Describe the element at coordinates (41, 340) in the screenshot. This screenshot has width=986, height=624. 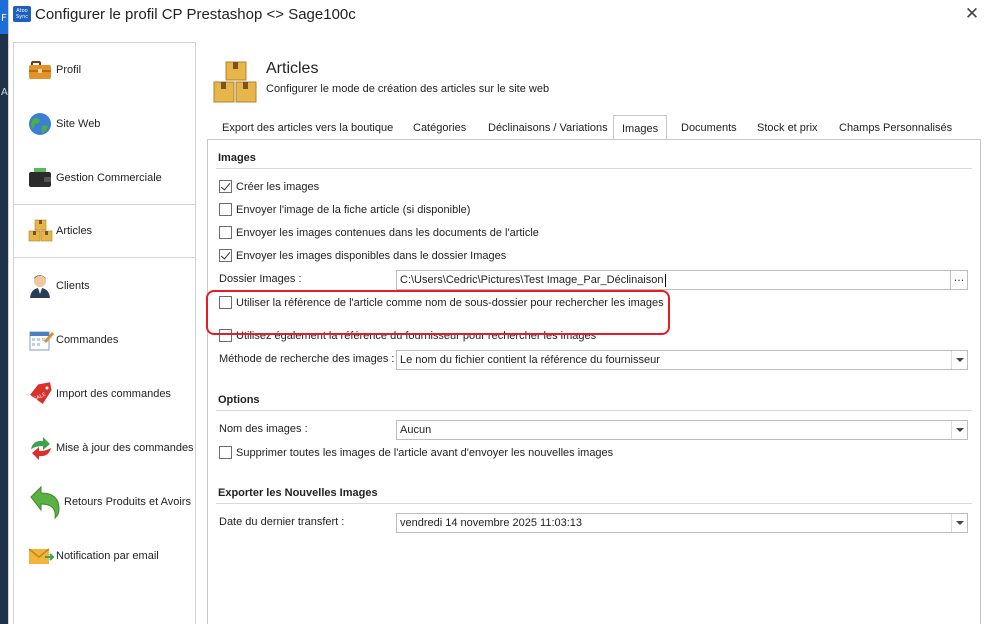
I see `calendar-icon` at that location.